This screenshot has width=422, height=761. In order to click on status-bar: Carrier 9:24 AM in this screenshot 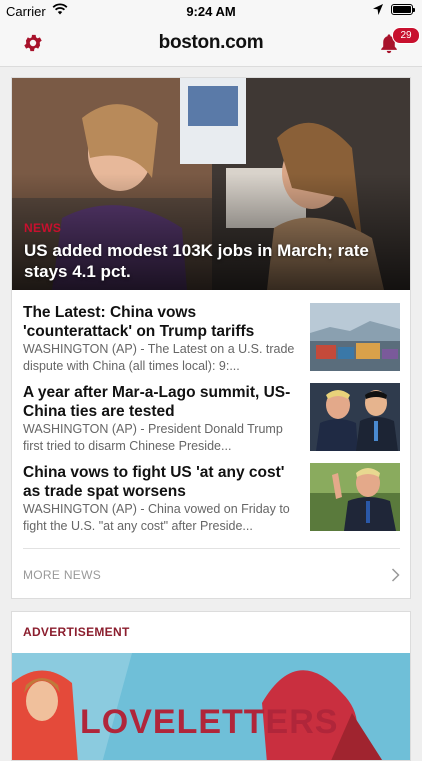, I will do `click(211, 11)`.